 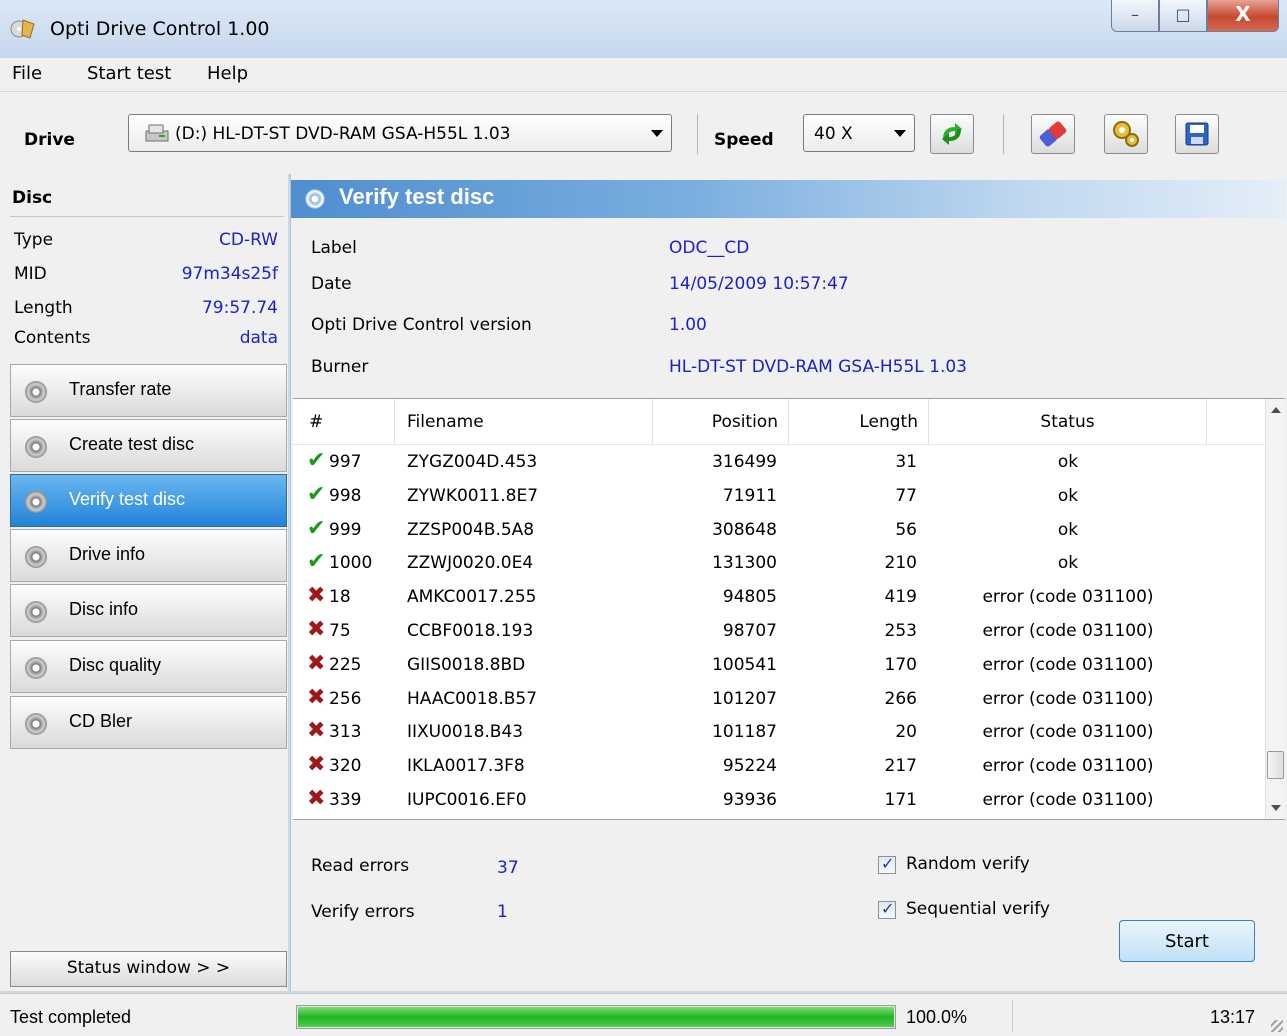 I want to click on nav-disc-quality: Disc quality, so click(x=148, y=666).